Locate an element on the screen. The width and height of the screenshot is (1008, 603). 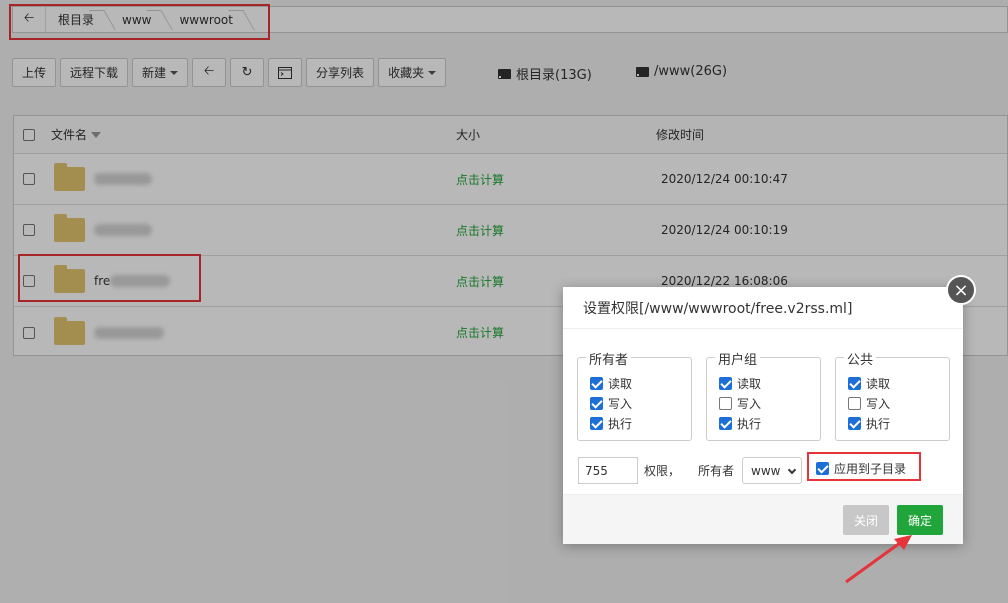
owner-select: www is located at coordinates (772, 470).